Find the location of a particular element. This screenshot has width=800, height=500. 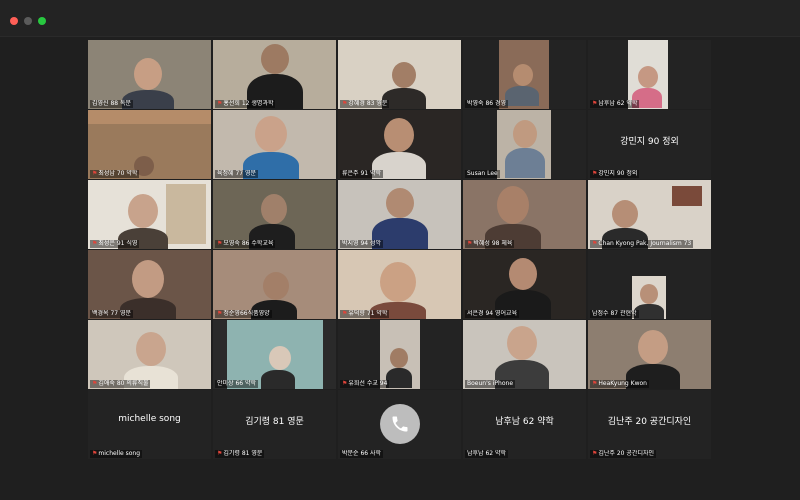

participant-name: ⚑michelle song is located at coordinates (116, 454).